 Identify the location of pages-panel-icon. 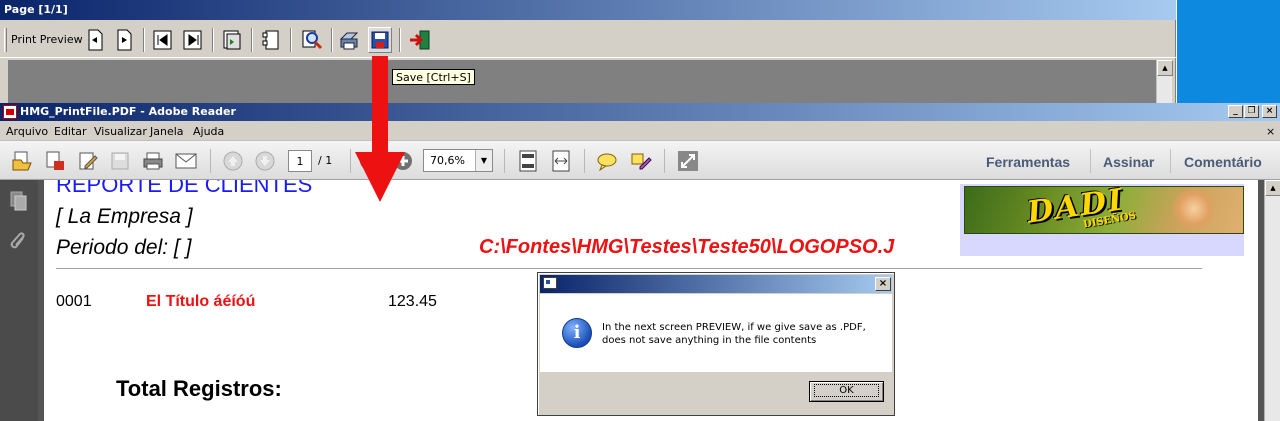
(19, 201).